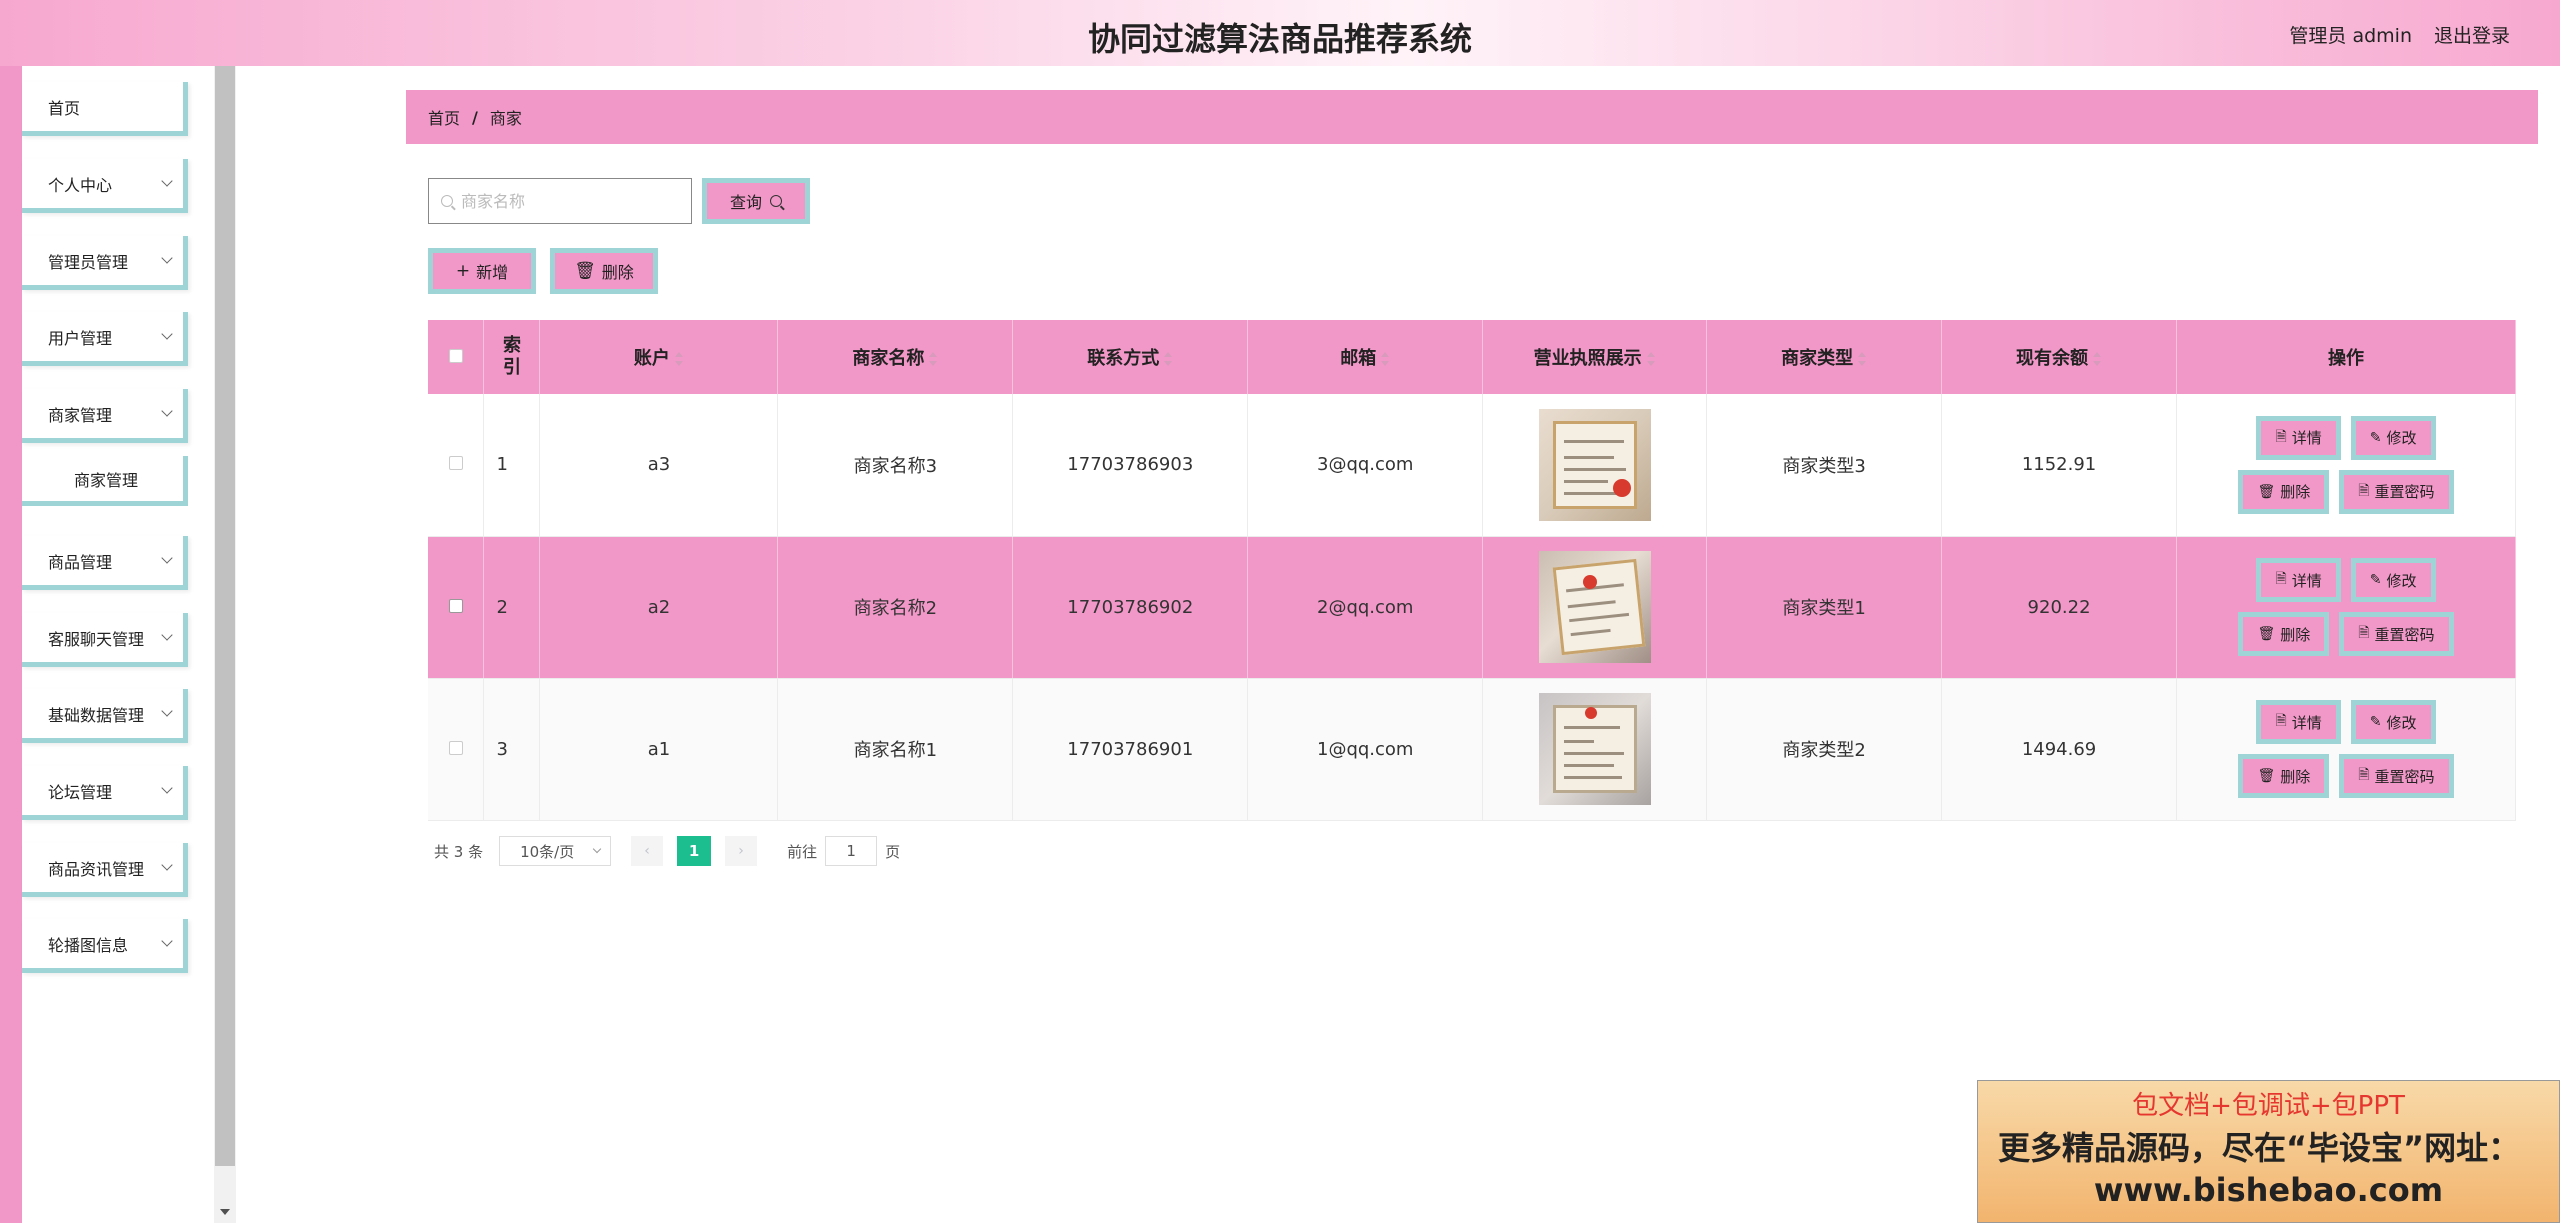 The height and width of the screenshot is (1223, 2560). I want to click on column-header-account: 账户, so click(659, 357).